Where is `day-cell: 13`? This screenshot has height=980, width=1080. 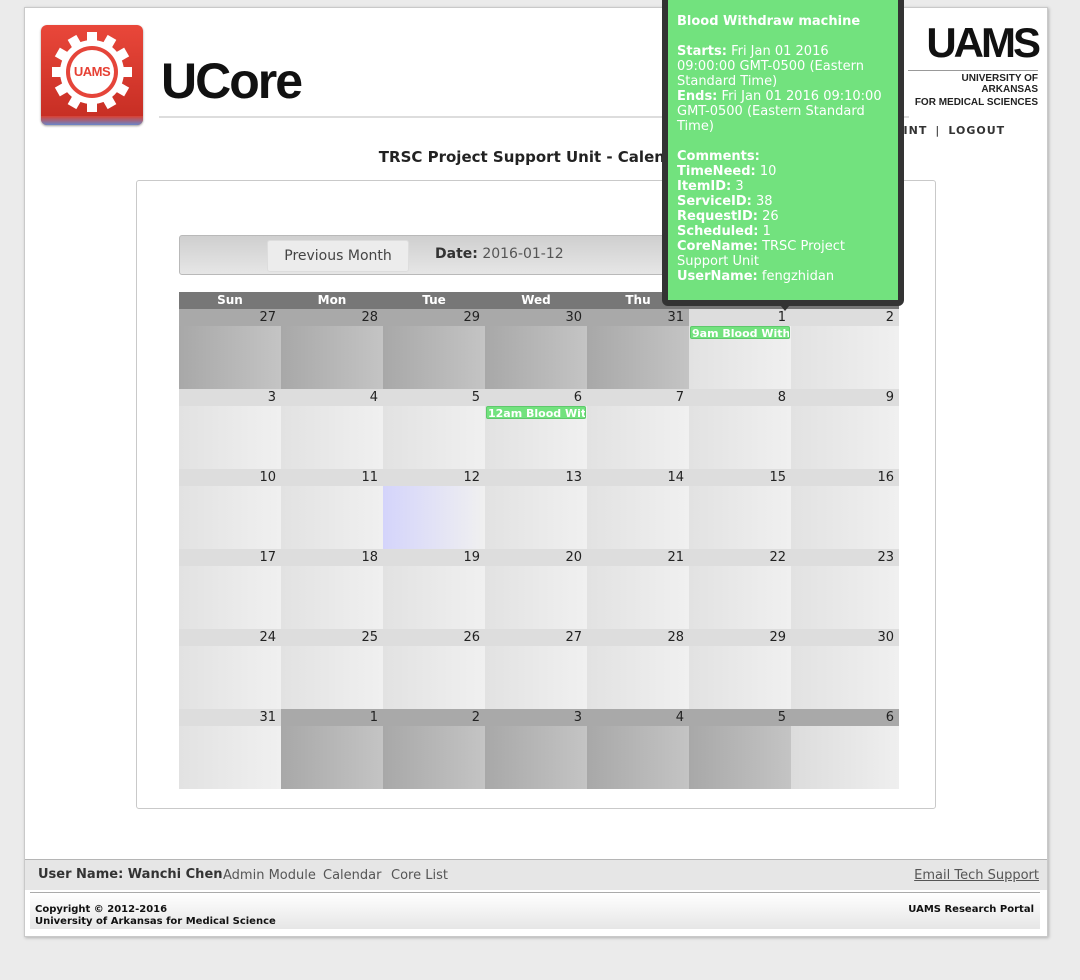
day-cell: 13 is located at coordinates (536, 509).